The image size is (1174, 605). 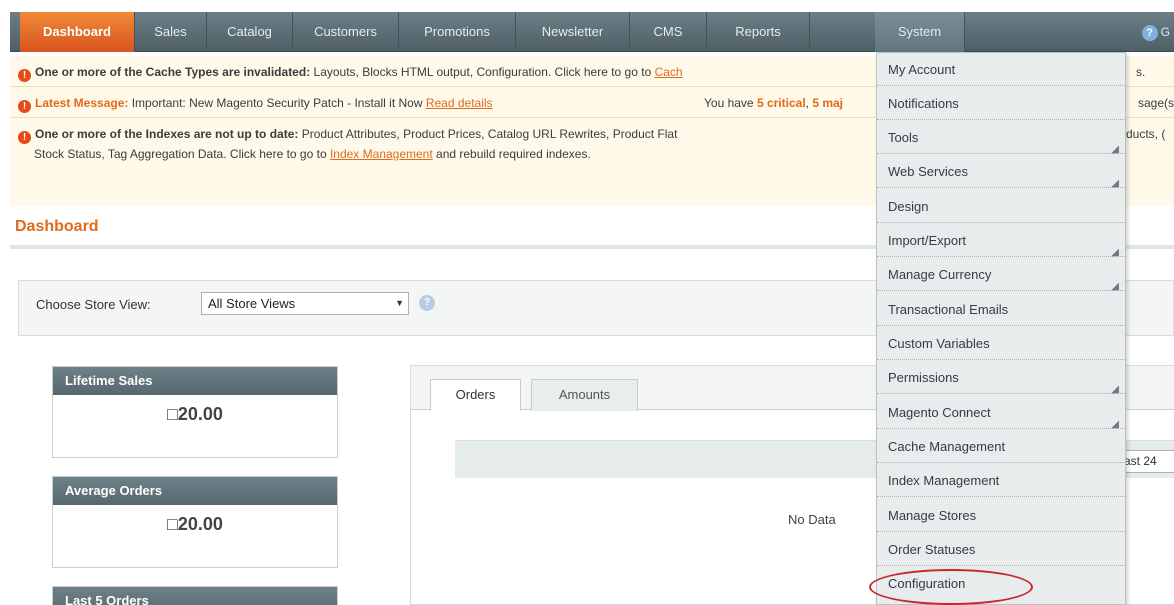 I want to click on system-menu-item-configuration: Configuration, so click(x=1001, y=583).